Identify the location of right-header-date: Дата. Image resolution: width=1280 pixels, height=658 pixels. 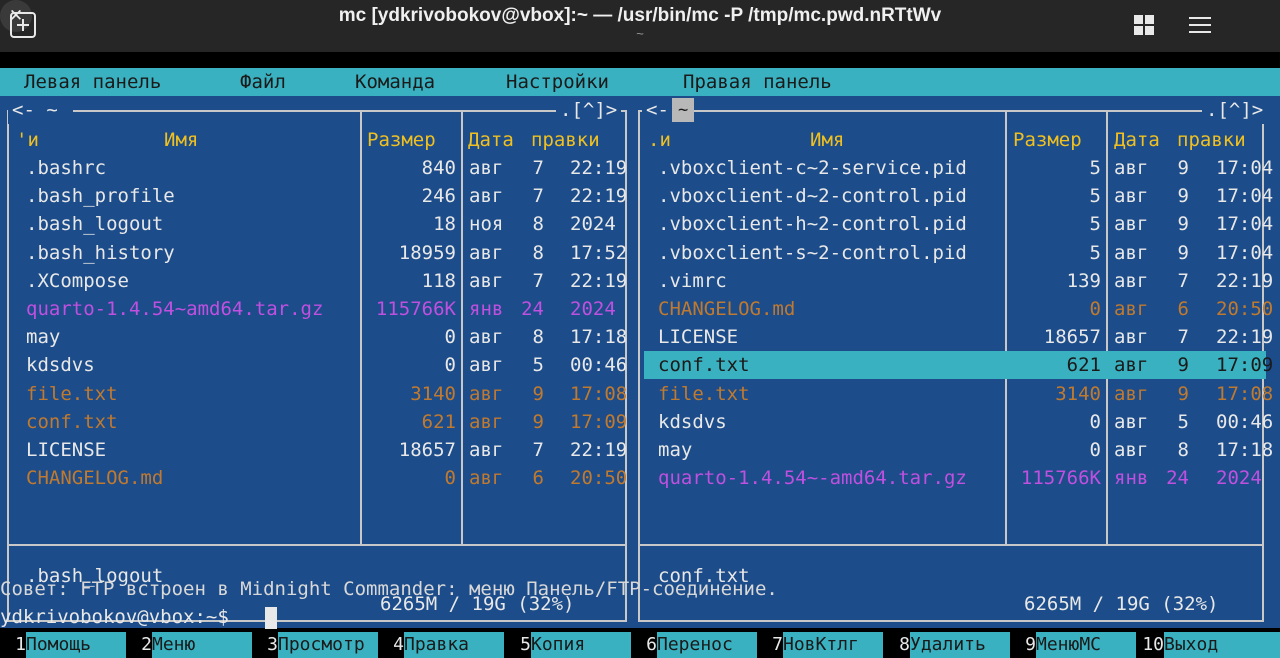
(1137, 140).